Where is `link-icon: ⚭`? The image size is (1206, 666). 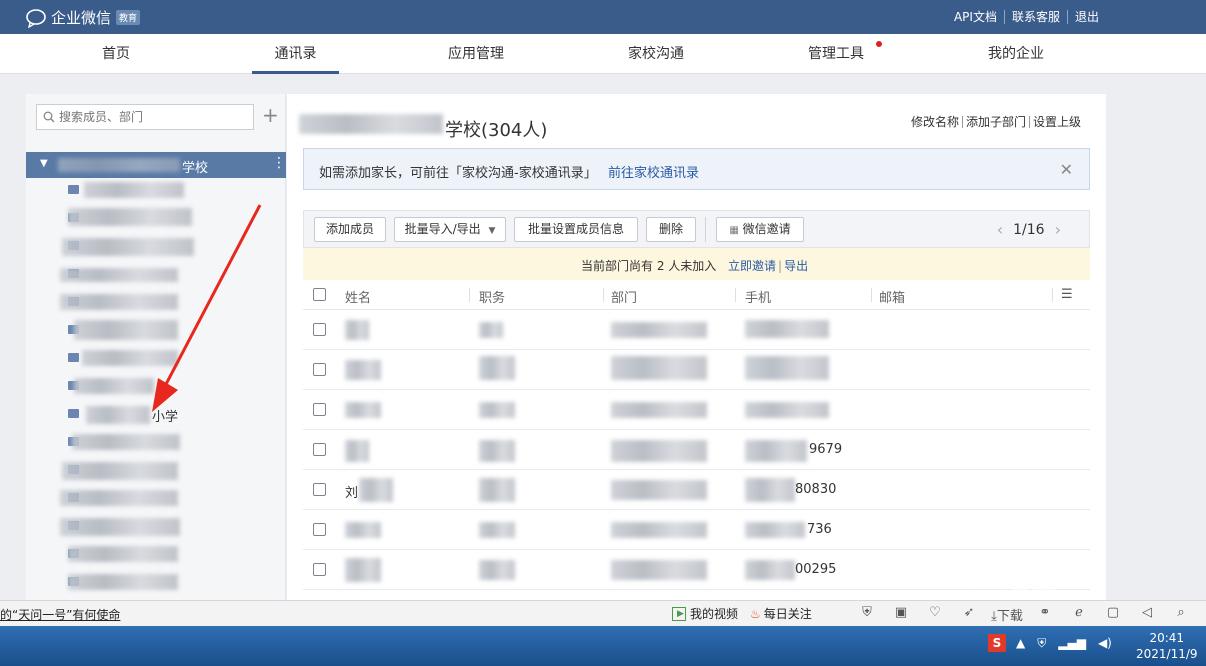 link-icon: ⚭ is located at coordinates (1045, 614).